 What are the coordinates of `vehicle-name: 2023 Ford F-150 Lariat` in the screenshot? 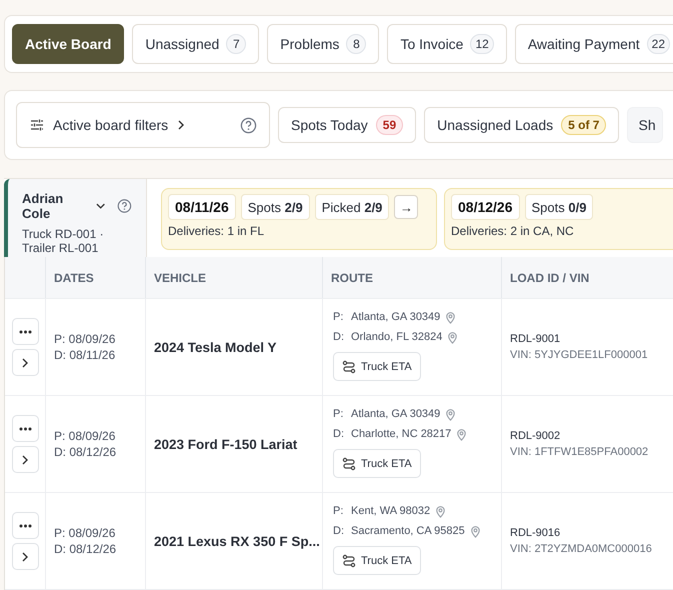 It's located at (226, 444).